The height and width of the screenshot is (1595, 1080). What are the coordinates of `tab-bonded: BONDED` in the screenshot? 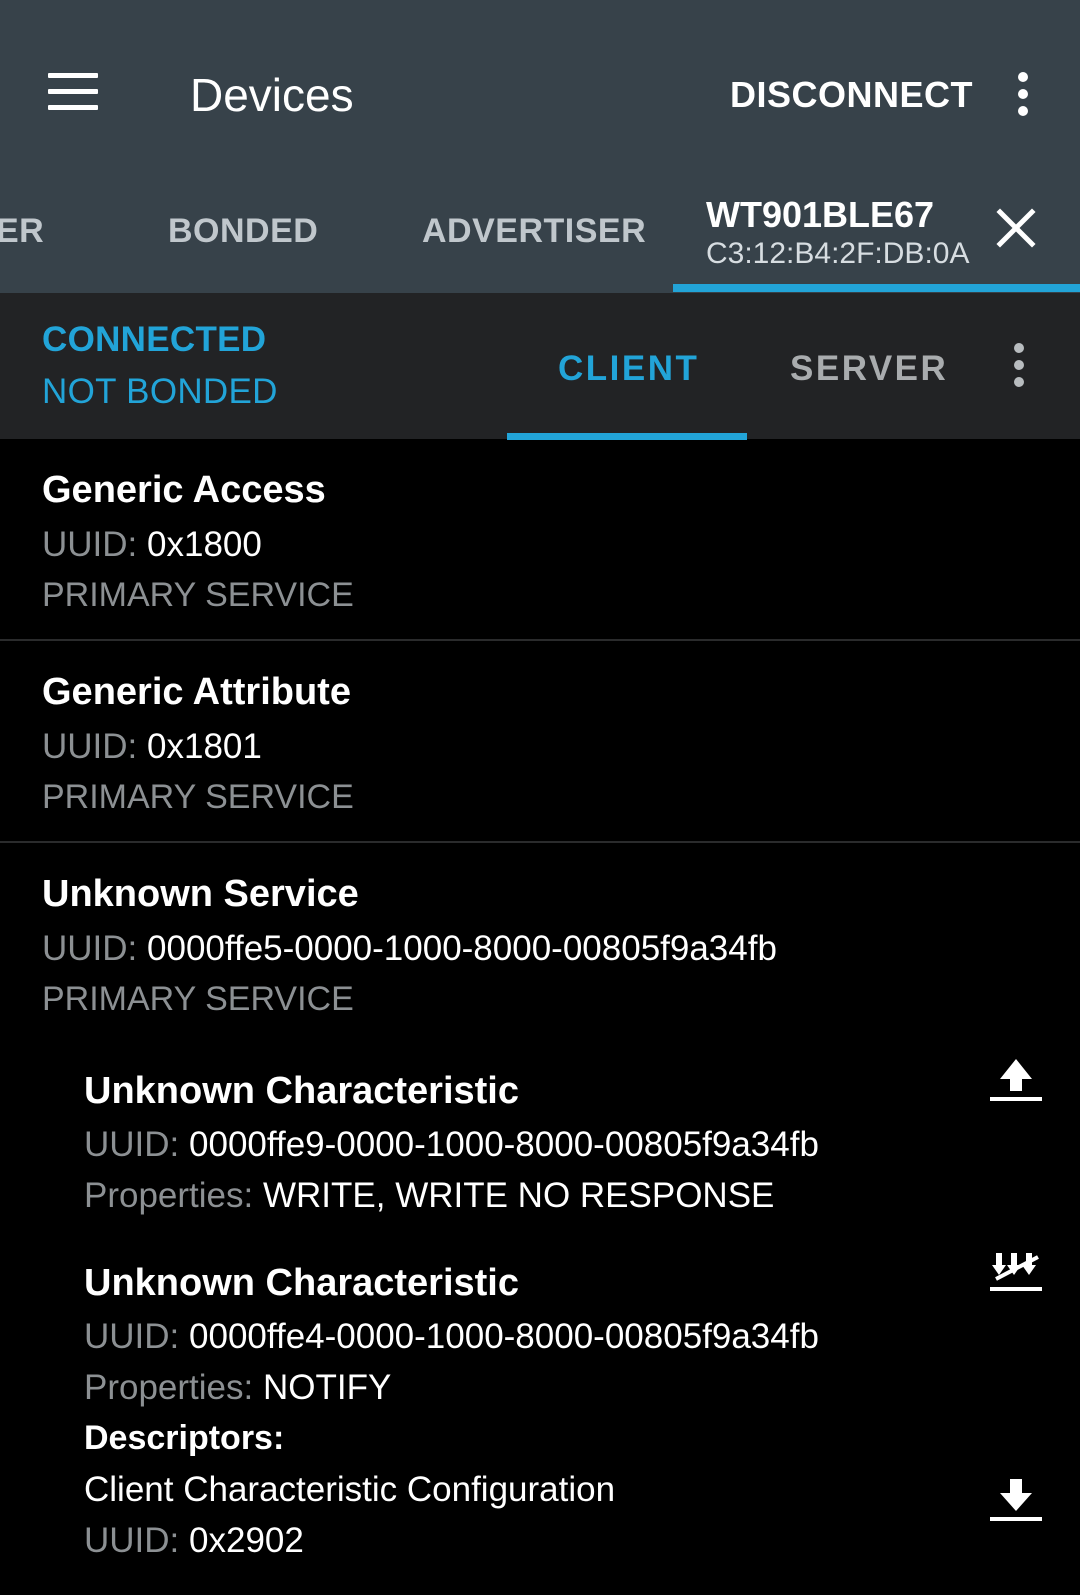 It's located at (243, 231).